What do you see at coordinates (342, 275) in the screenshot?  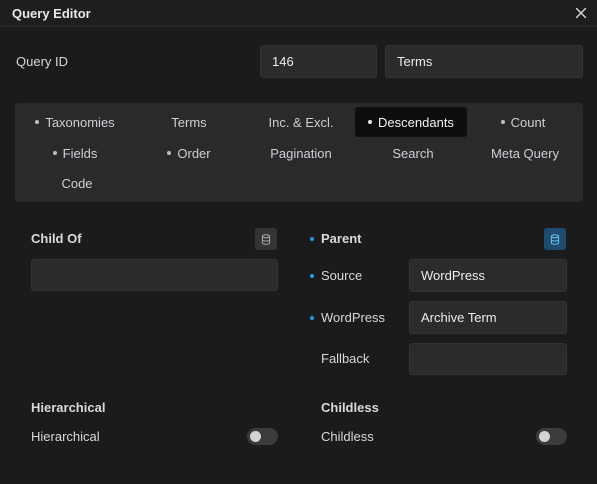 I see `source-label: Source` at bounding box center [342, 275].